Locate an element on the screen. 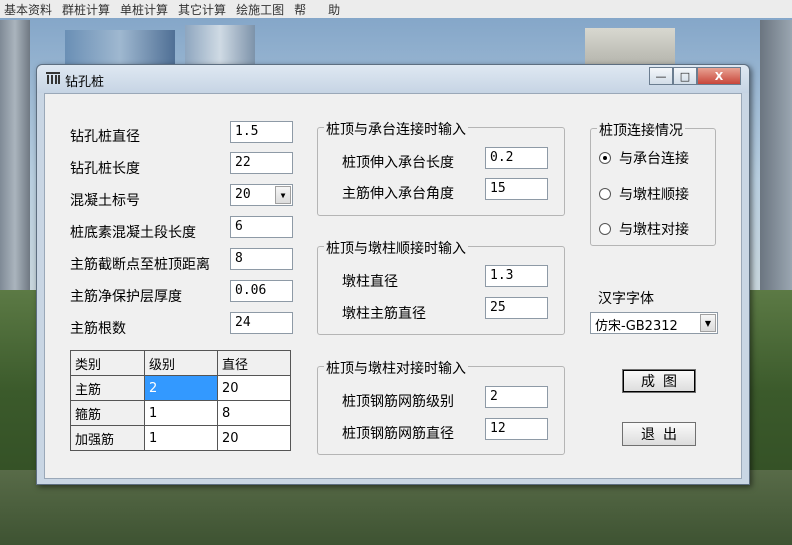 The image size is (792, 545). pier-butt-group: 桩顶与墩柱对接时输入 桩顶钢筋网筋级别 2 桩顶钢筋网筋直径 12 is located at coordinates (441, 406).